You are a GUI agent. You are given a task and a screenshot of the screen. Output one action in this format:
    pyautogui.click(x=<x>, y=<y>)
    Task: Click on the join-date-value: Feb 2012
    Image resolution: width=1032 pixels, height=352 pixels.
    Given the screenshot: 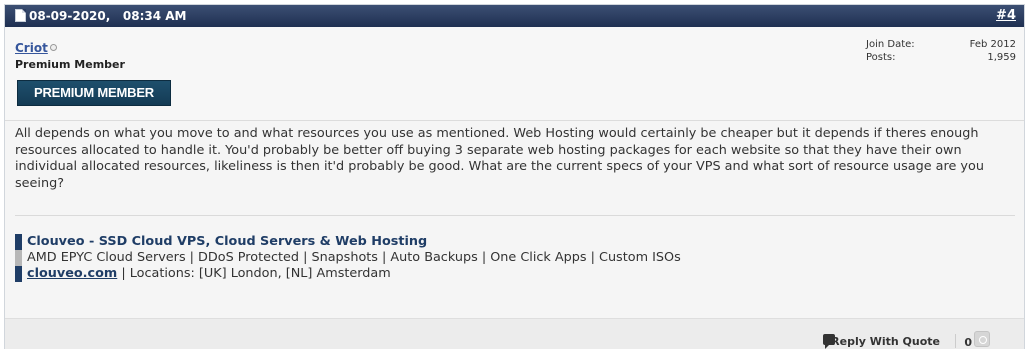 What is the action you would take?
    pyautogui.click(x=992, y=44)
    